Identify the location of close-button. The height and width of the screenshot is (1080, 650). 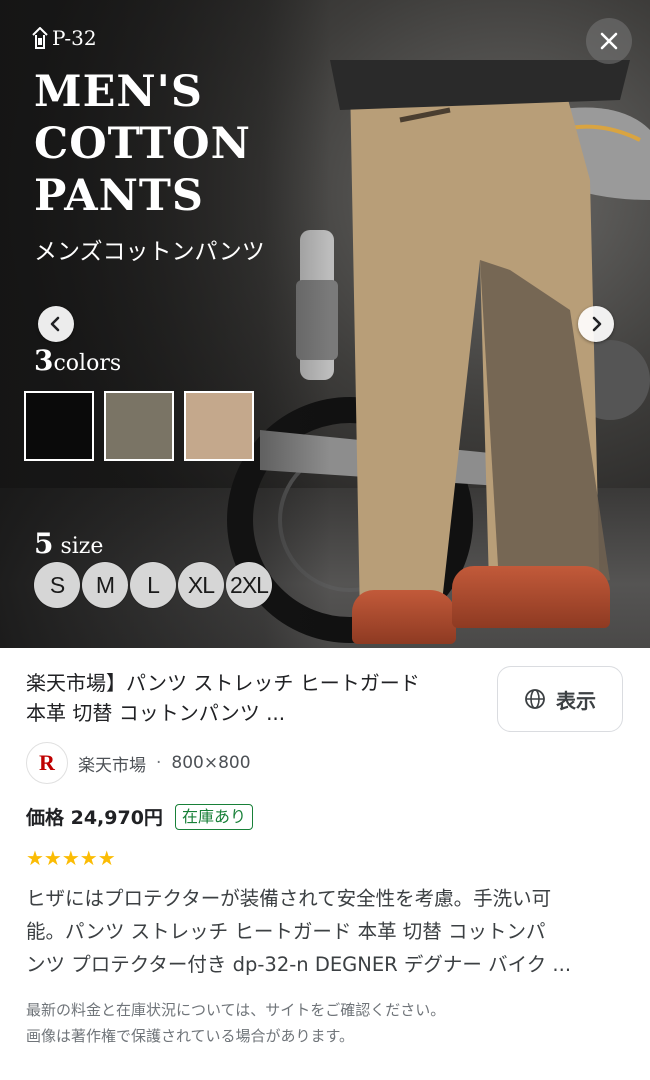
(609, 41).